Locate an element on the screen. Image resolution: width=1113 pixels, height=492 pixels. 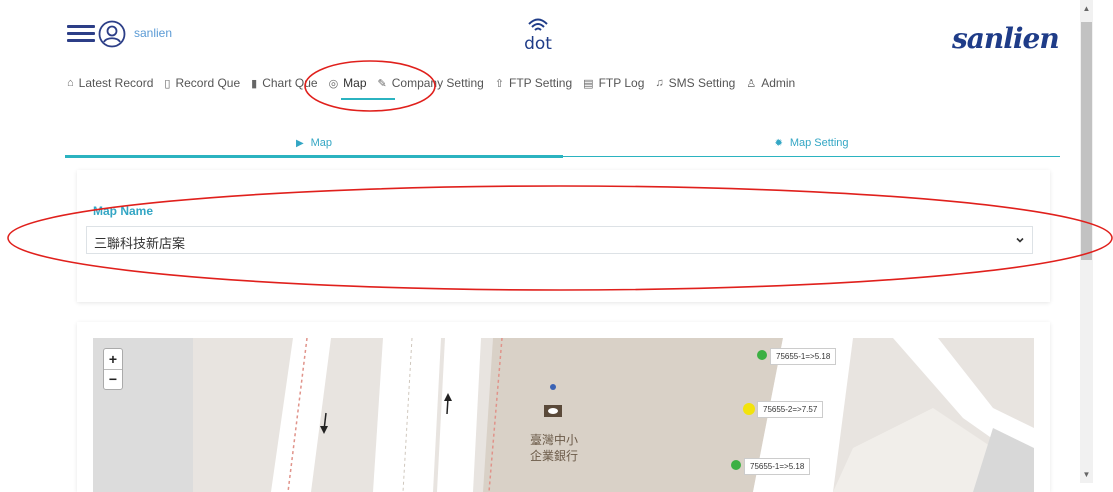
nav-item-admin: ♙ Admin is located at coordinates (770, 83).